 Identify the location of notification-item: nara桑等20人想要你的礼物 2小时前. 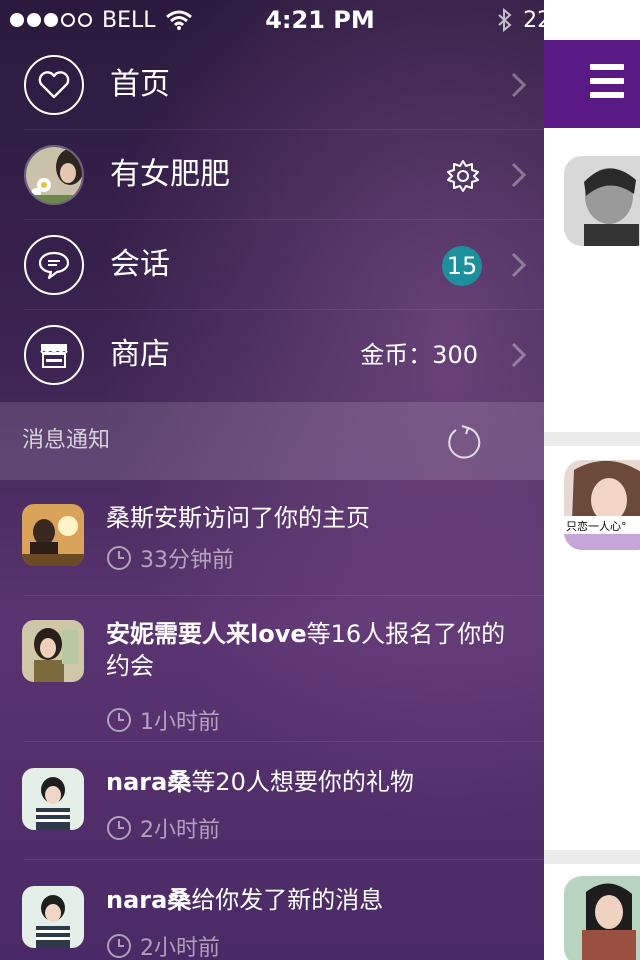
(272, 801).